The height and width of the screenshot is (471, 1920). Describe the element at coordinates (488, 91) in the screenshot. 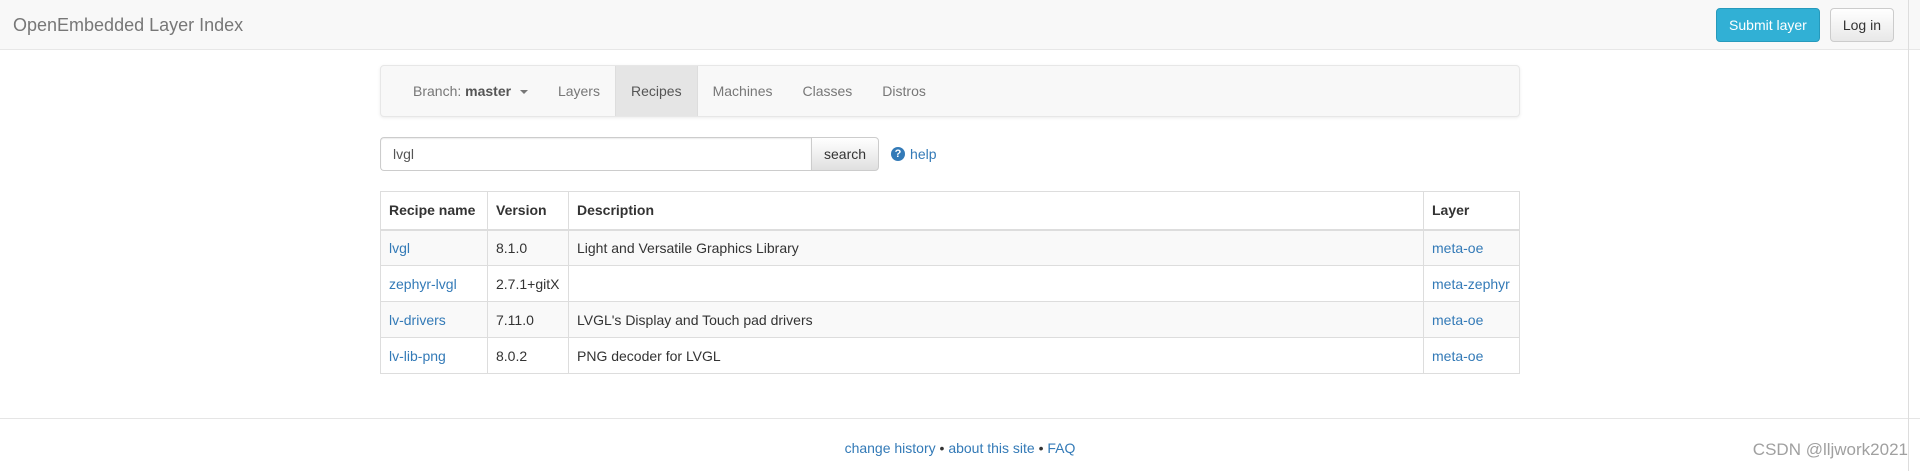

I see `branch-value: master` at that location.